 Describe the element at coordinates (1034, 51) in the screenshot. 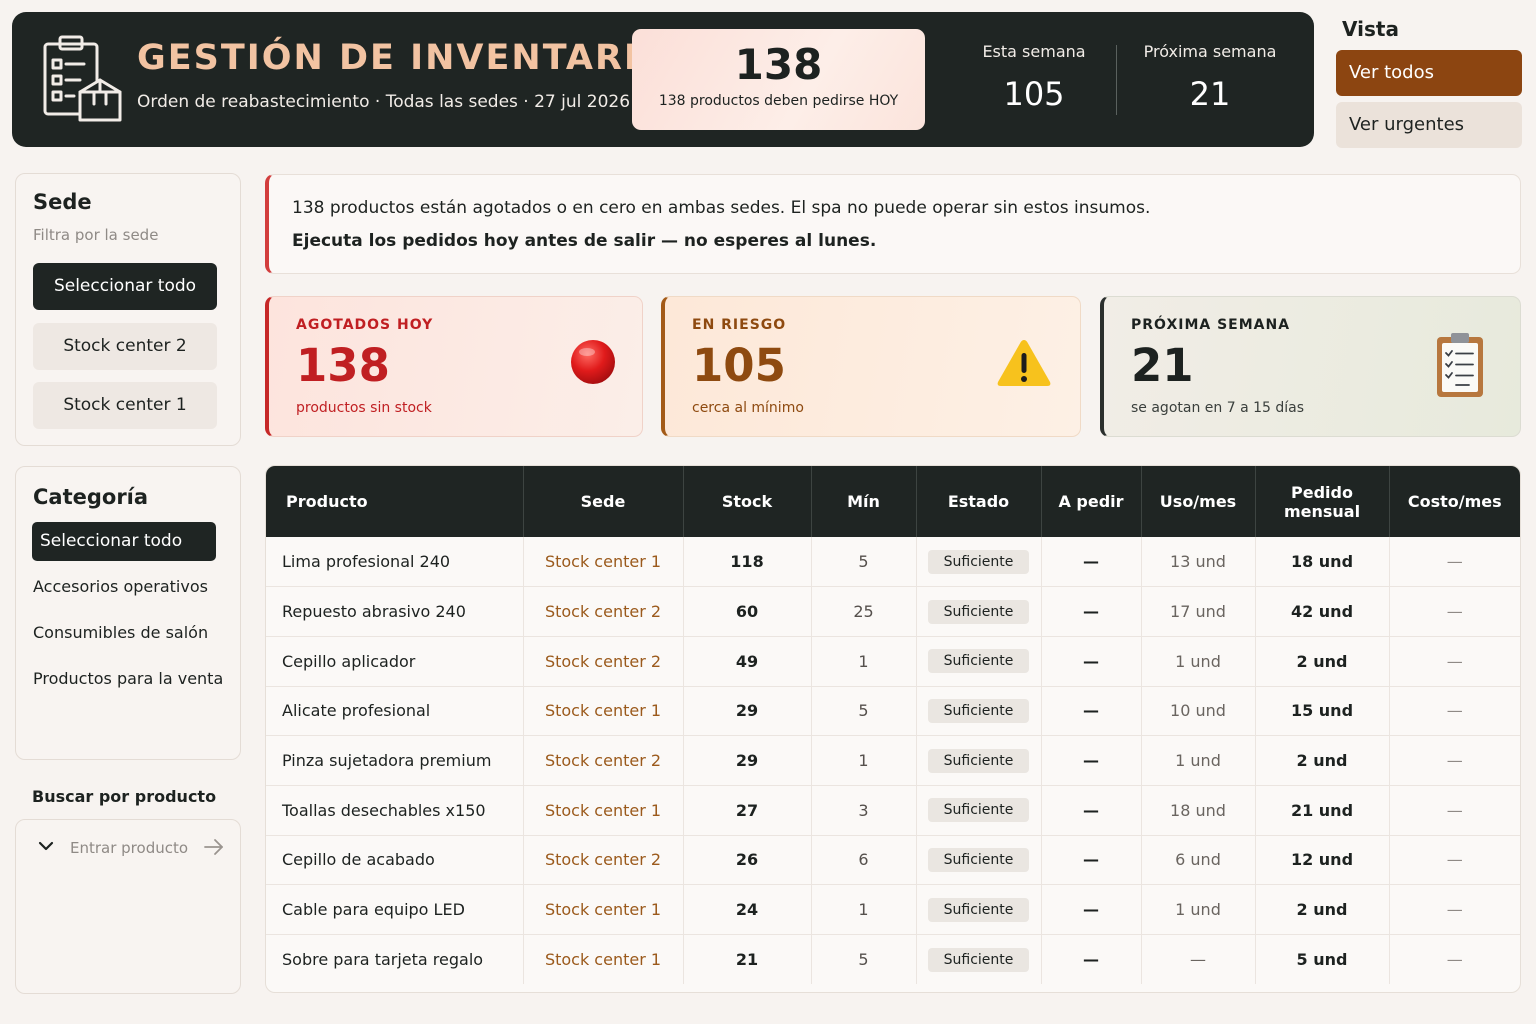

I see `this-week-label: Esta semana` at that location.